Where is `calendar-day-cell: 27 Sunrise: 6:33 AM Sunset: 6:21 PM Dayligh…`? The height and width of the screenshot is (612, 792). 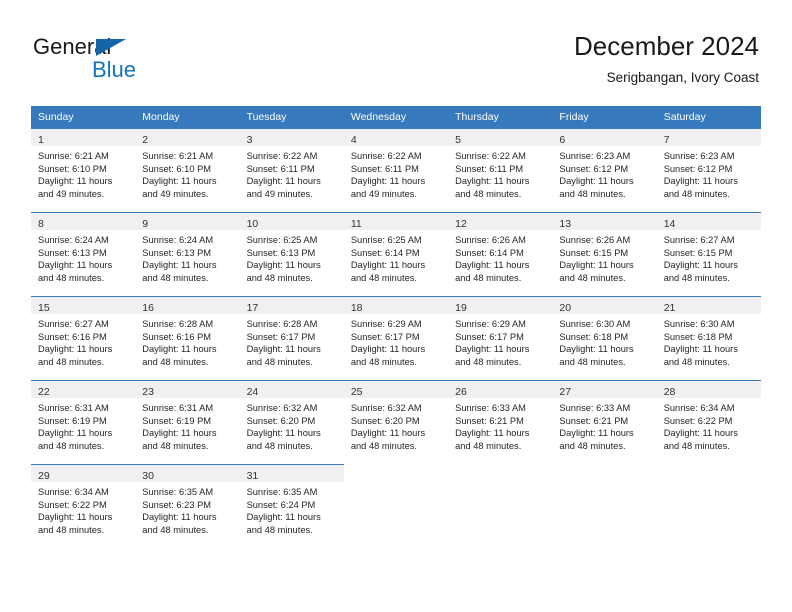 calendar-day-cell: 27 Sunrise: 6:33 AM Sunset: 6:21 PM Dayligh… is located at coordinates (604, 422).